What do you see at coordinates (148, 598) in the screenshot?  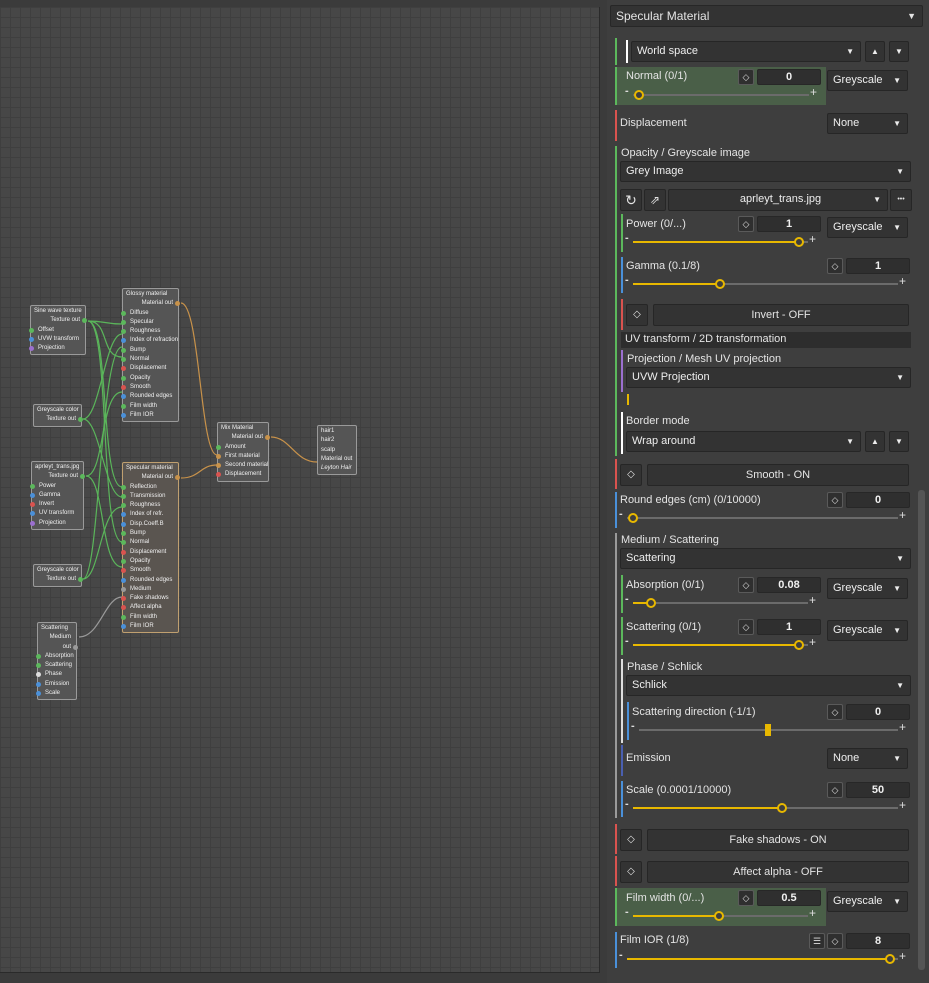 I see `node-input: Fake shadows` at bounding box center [148, 598].